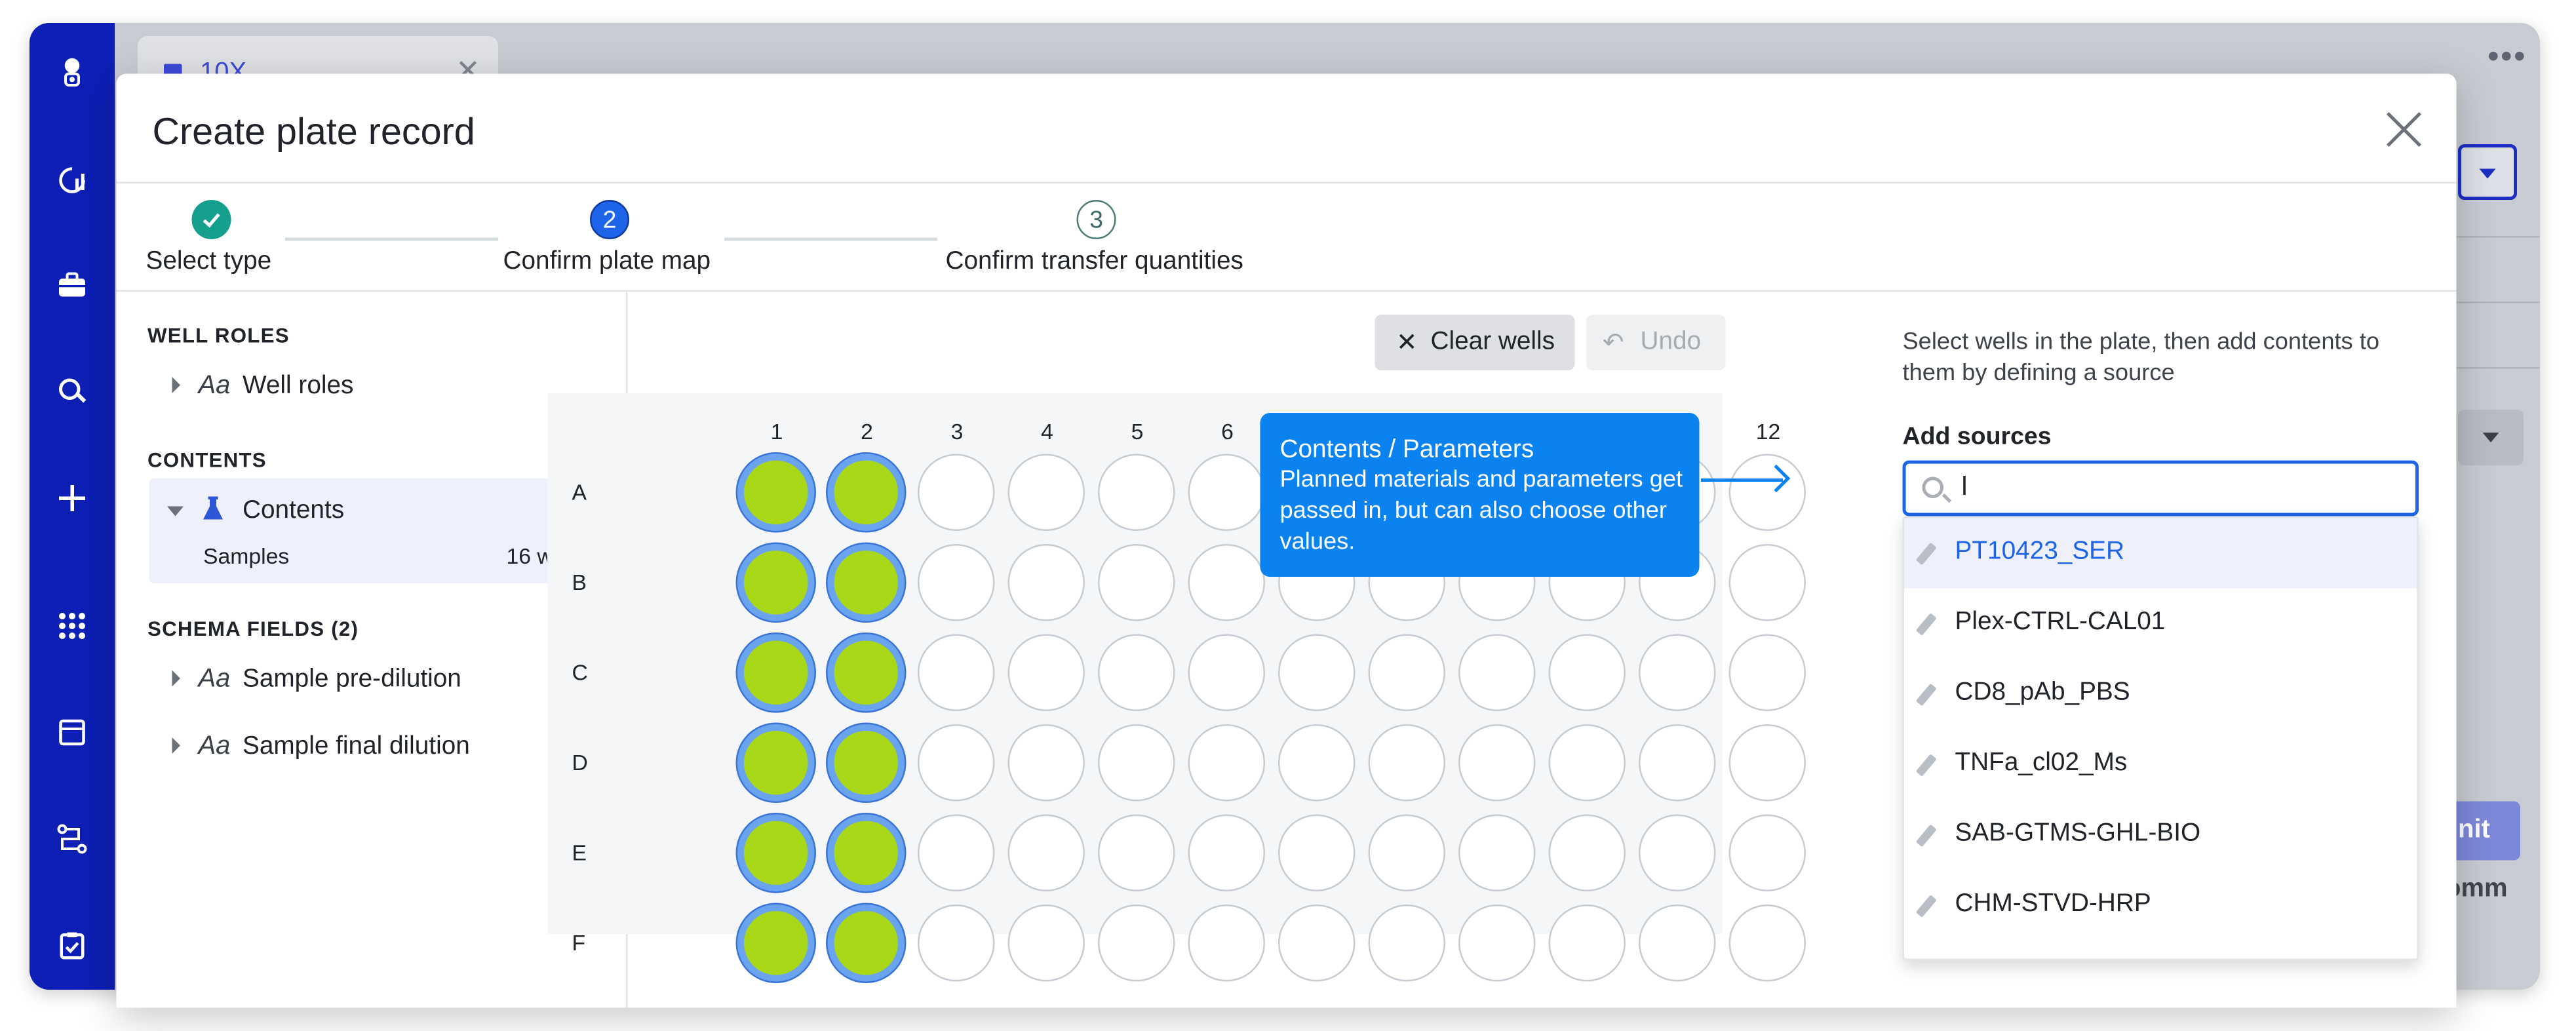 The width and height of the screenshot is (2576, 1031). Describe the element at coordinates (1226, 763) in the screenshot. I see `well-D6` at that location.